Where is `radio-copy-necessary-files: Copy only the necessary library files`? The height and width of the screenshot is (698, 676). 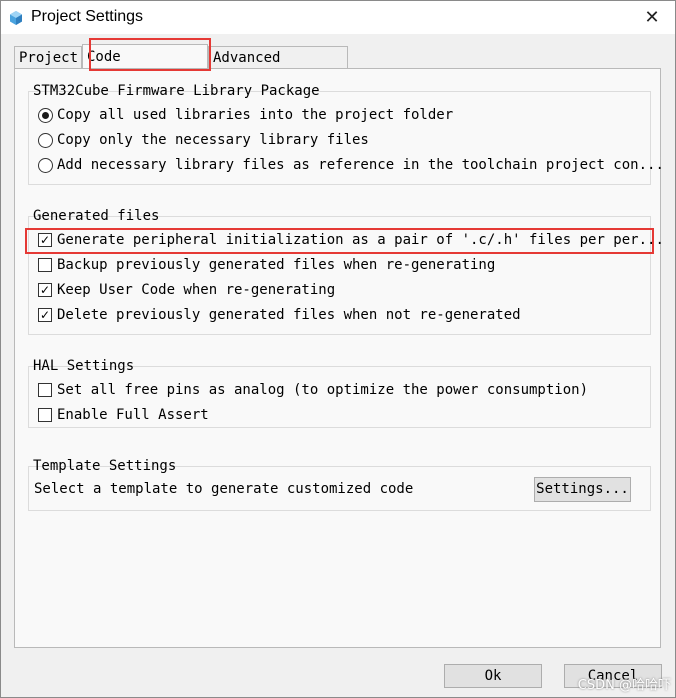 radio-copy-necessary-files: Copy only the necessary library files is located at coordinates (203, 140).